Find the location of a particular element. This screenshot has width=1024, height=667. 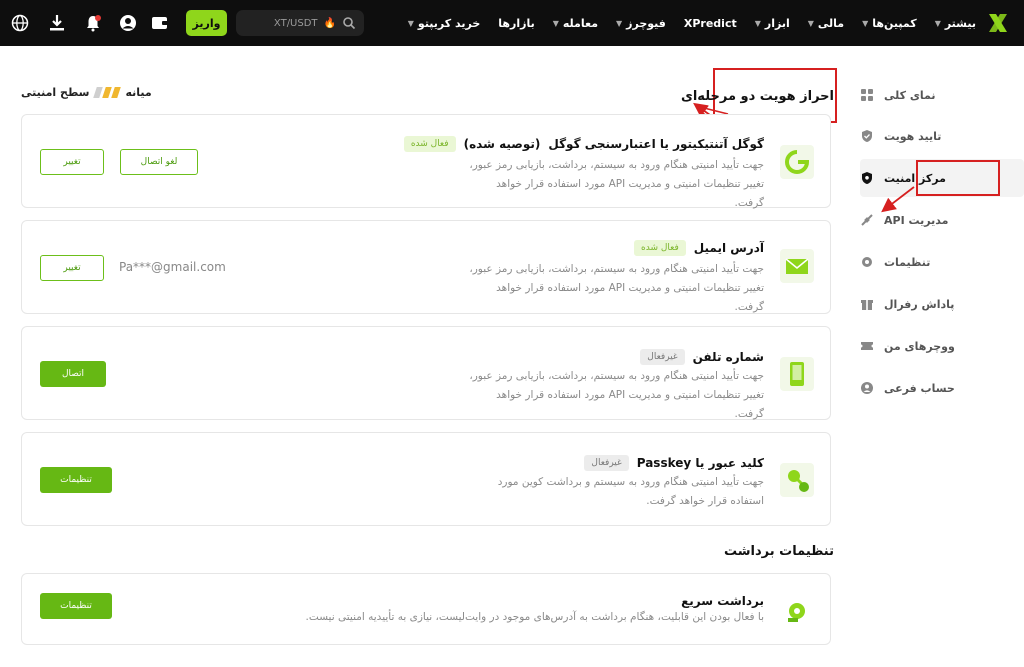

sidebar-item-my-vouchers: ووچرهای من is located at coordinates (942, 346).